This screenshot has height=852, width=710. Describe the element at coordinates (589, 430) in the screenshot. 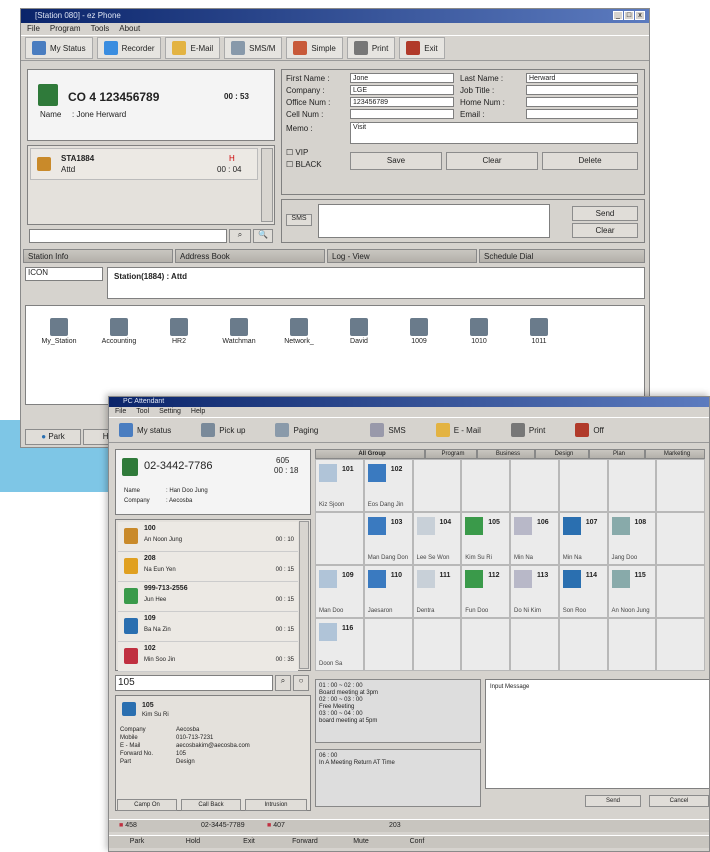

I see `off-button: Off` at that location.